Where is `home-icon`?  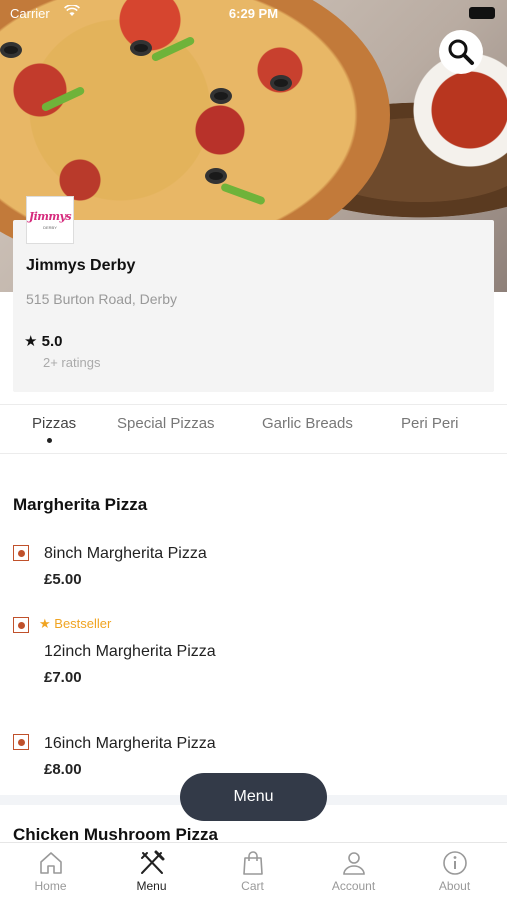
home-icon is located at coordinates (50, 863).